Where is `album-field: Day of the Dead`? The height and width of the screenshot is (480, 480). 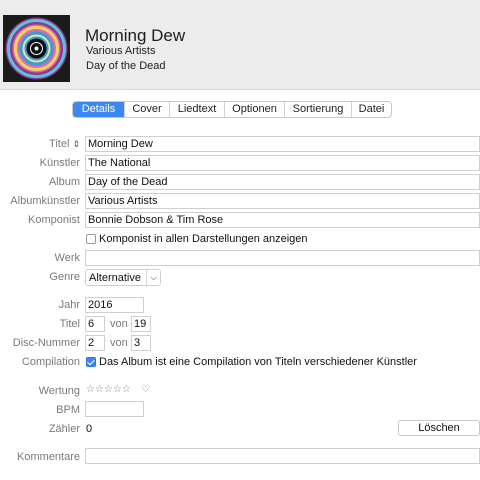
album-field: Day of the Dead is located at coordinates (282, 182).